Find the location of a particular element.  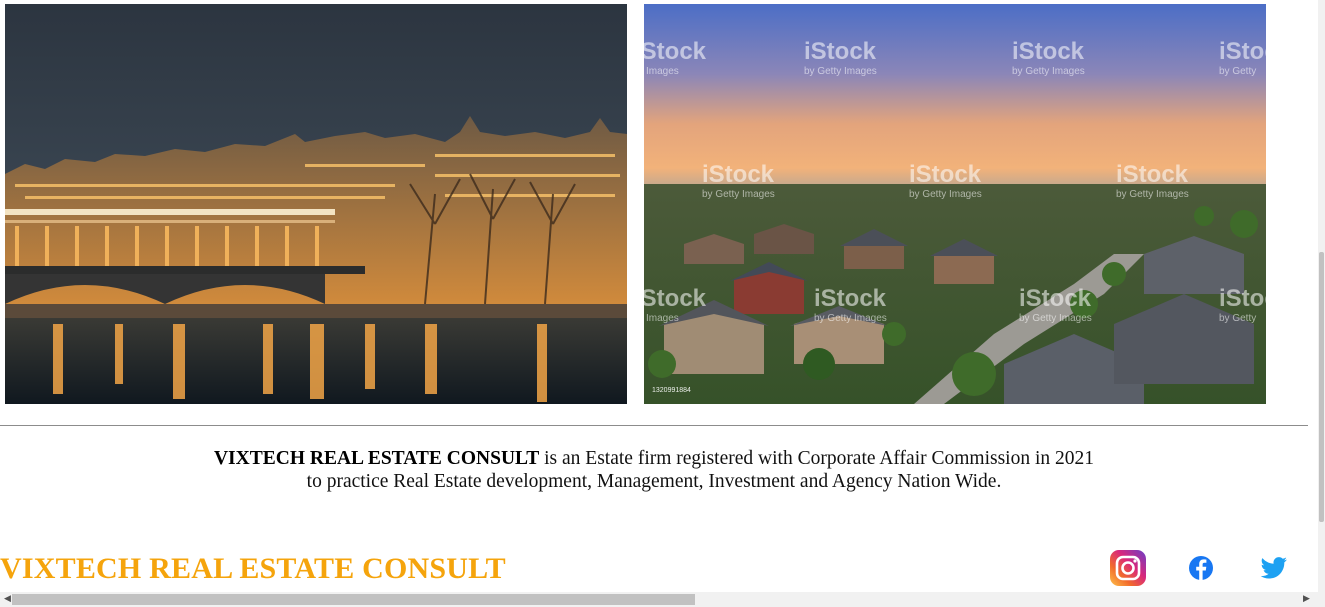

vertical-scrollbar is located at coordinates (1321, 296).